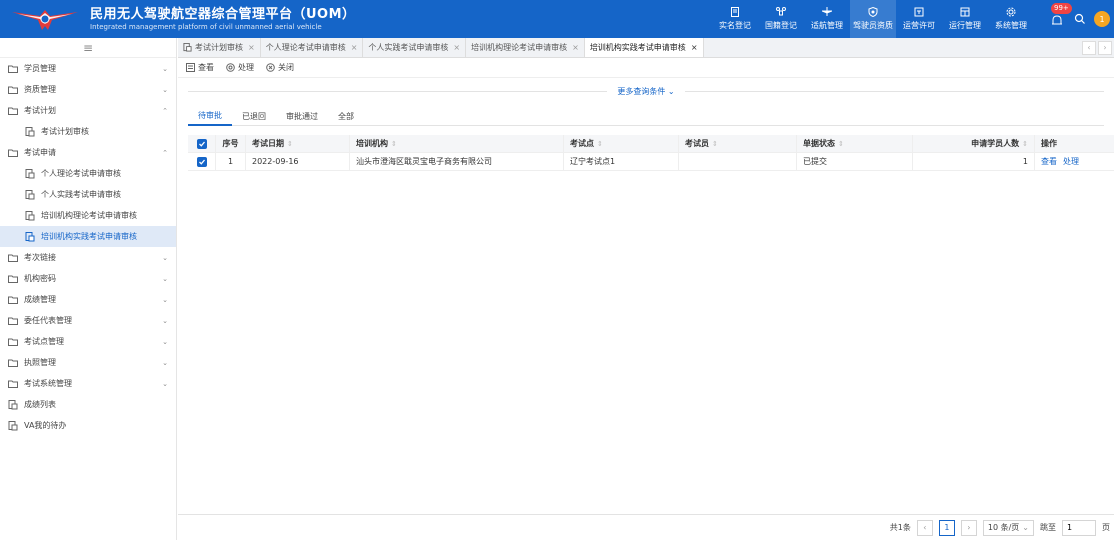 The height and width of the screenshot is (540, 1114). I want to click on nav-airworthiness: 适航管理, so click(827, 19).